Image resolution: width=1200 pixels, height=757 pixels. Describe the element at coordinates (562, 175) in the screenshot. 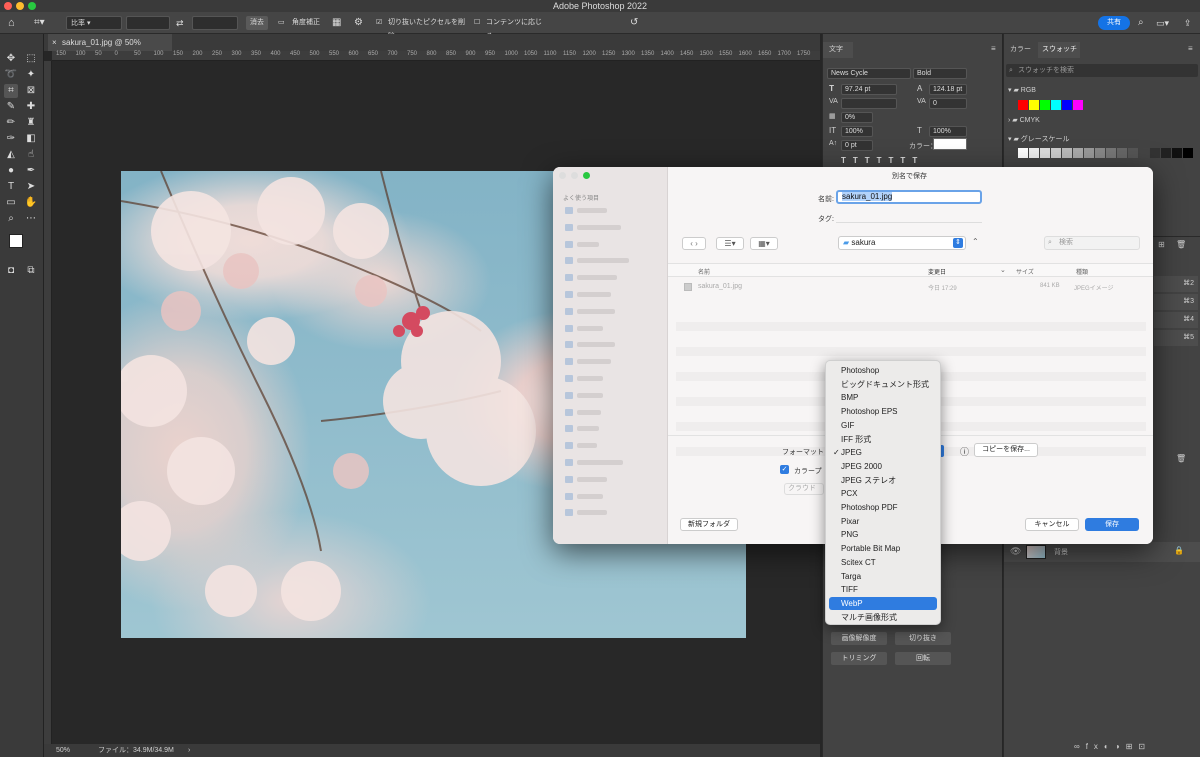

I see `close-dialog-button` at that location.